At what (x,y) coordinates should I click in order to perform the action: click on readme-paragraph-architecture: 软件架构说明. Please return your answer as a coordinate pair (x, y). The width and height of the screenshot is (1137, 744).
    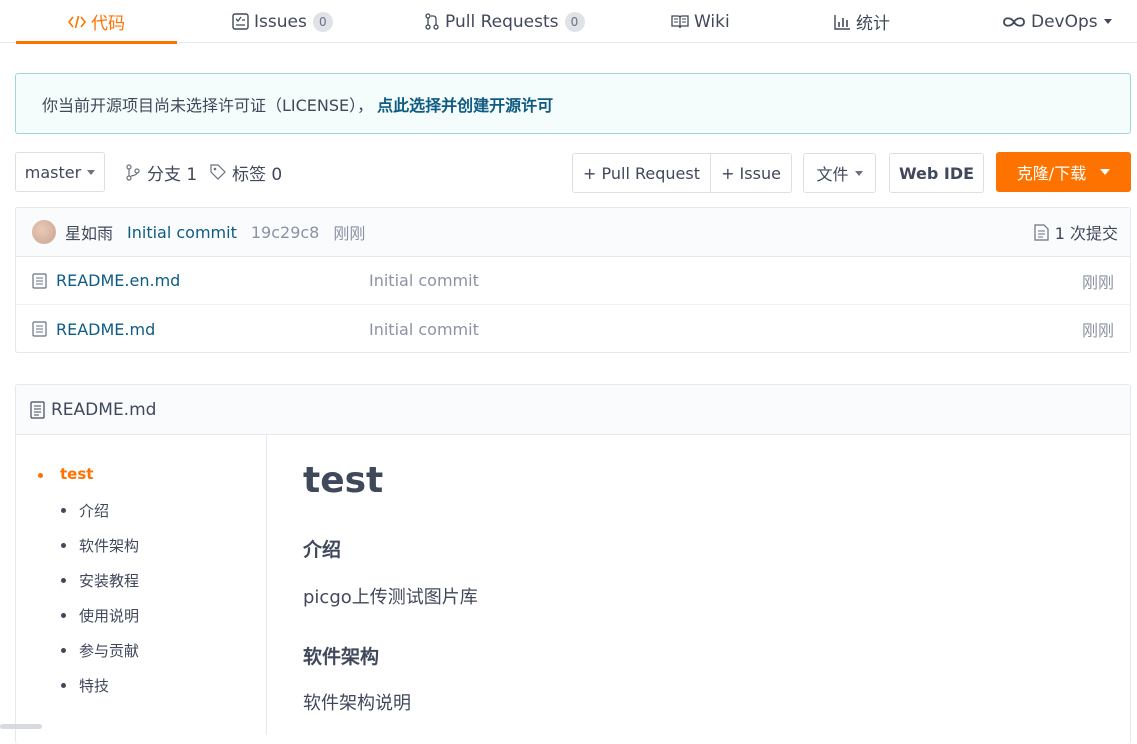
    Looking at the image, I should click on (357, 703).